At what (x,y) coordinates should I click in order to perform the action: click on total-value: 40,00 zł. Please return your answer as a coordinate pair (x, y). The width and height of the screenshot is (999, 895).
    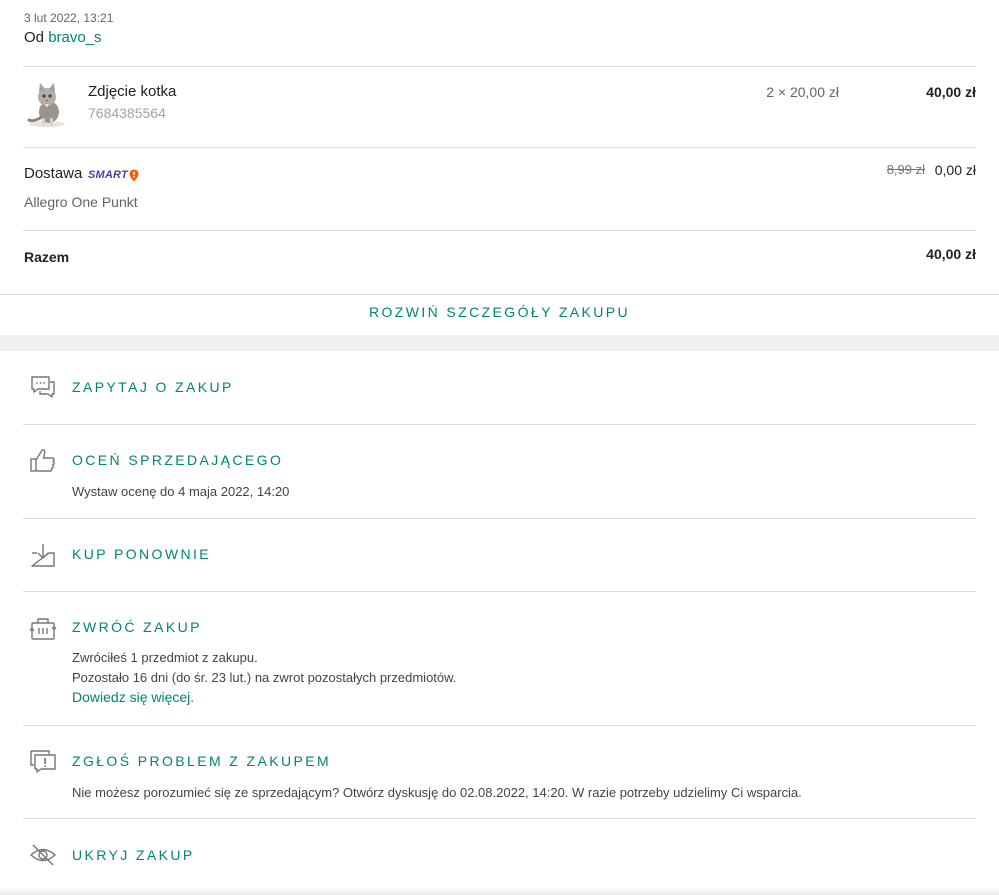
    Looking at the image, I should click on (951, 254).